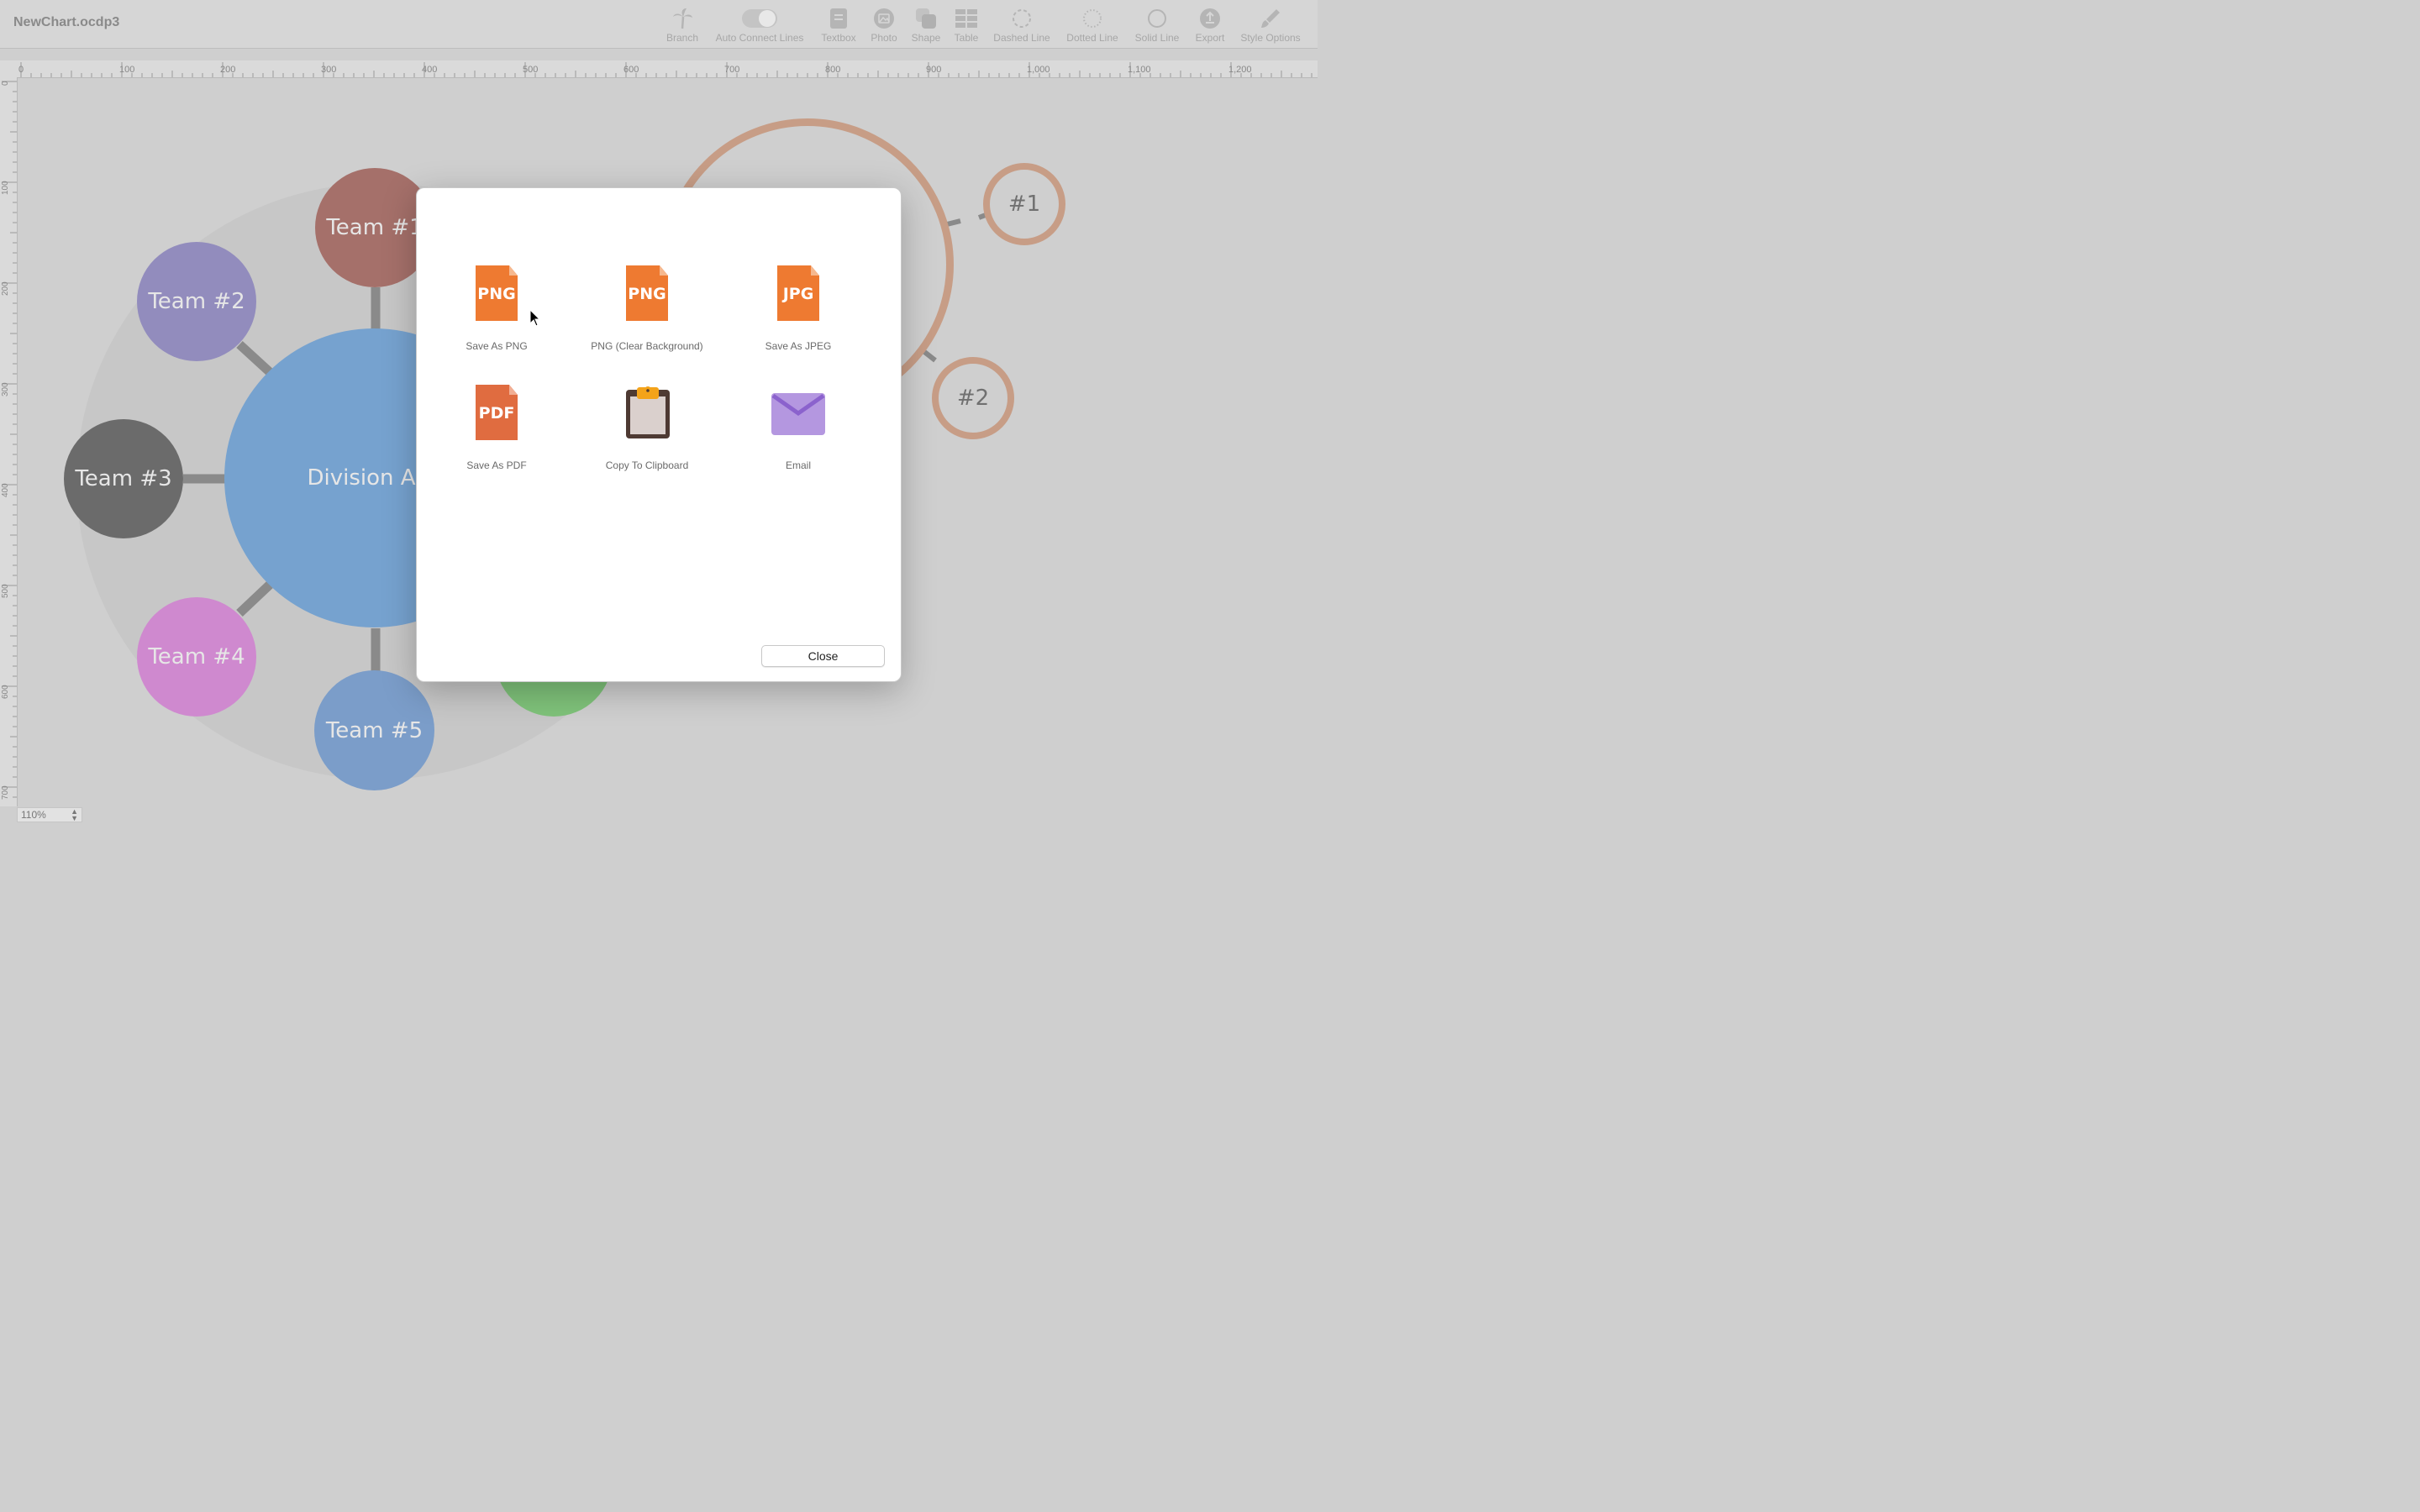 This screenshot has width=2420, height=1512. I want to click on window-title: NewChart.ocdp3, so click(66, 22).